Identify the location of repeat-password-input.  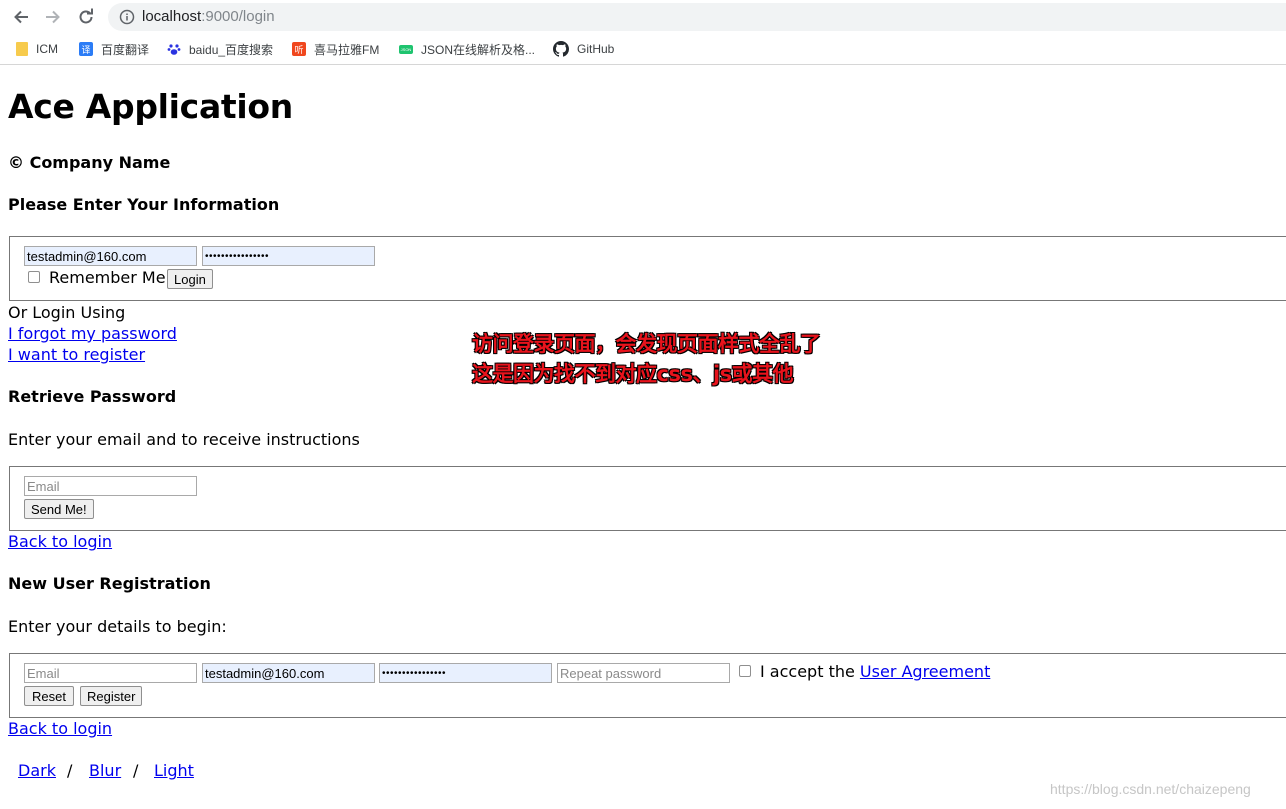
(643, 673).